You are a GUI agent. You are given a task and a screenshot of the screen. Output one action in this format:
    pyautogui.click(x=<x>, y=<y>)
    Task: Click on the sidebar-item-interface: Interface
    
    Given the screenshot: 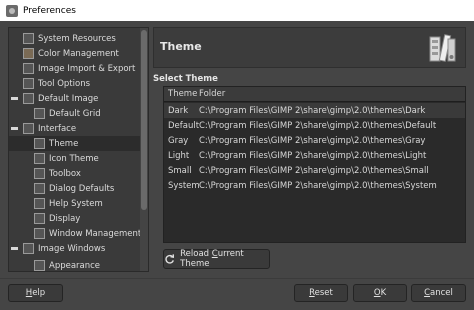 What is the action you would take?
    pyautogui.click(x=49, y=128)
    